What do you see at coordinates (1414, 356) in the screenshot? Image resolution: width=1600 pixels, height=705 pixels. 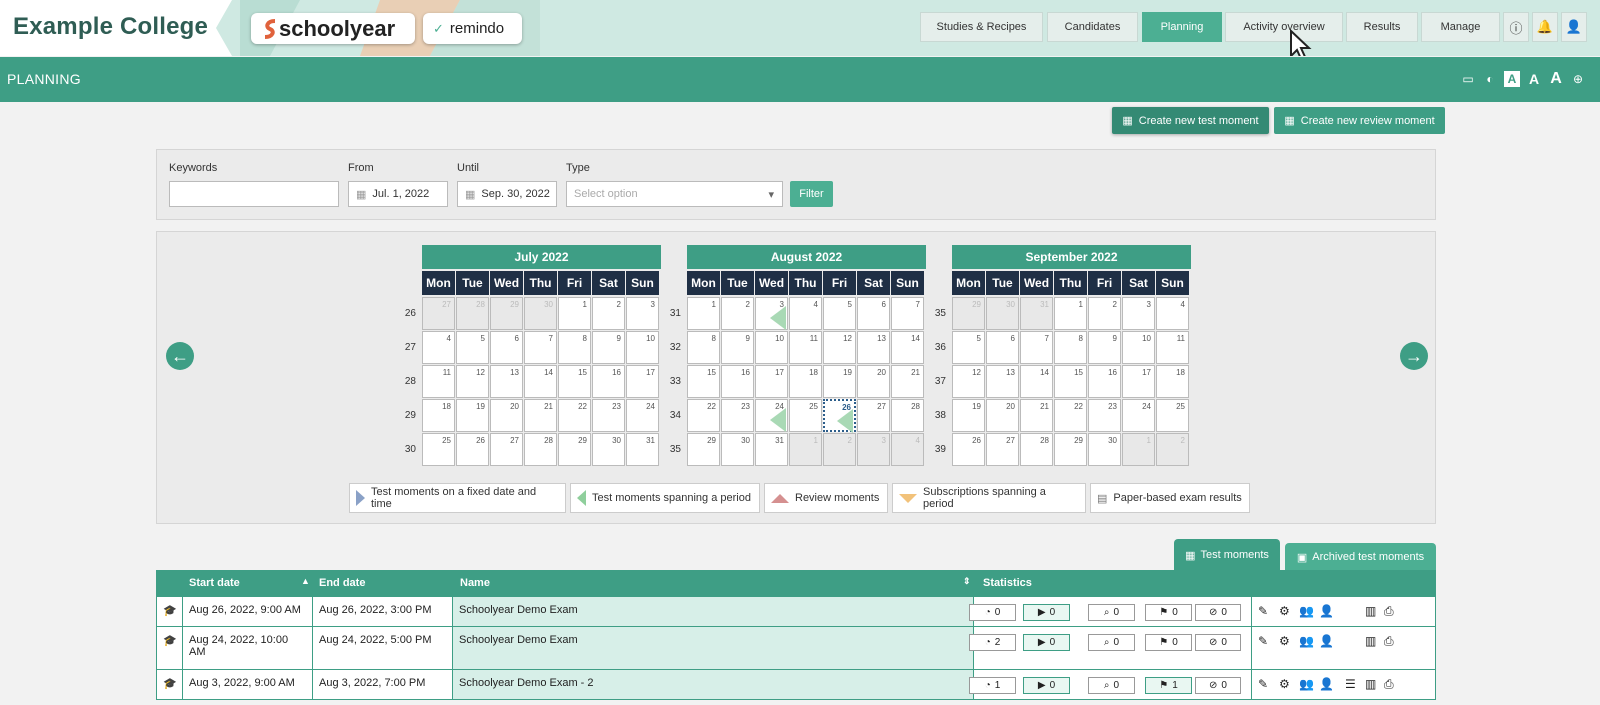 I see `next-month-arrow-icon: →` at bounding box center [1414, 356].